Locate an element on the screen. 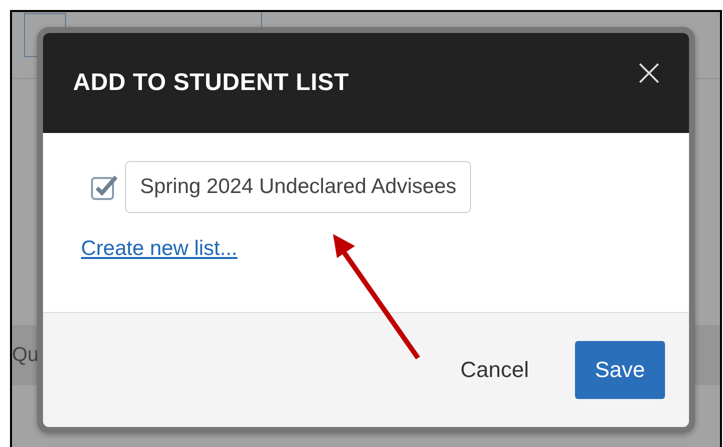 Image resolution: width=723 pixels, height=447 pixels. save-button: Save is located at coordinates (619, 370).